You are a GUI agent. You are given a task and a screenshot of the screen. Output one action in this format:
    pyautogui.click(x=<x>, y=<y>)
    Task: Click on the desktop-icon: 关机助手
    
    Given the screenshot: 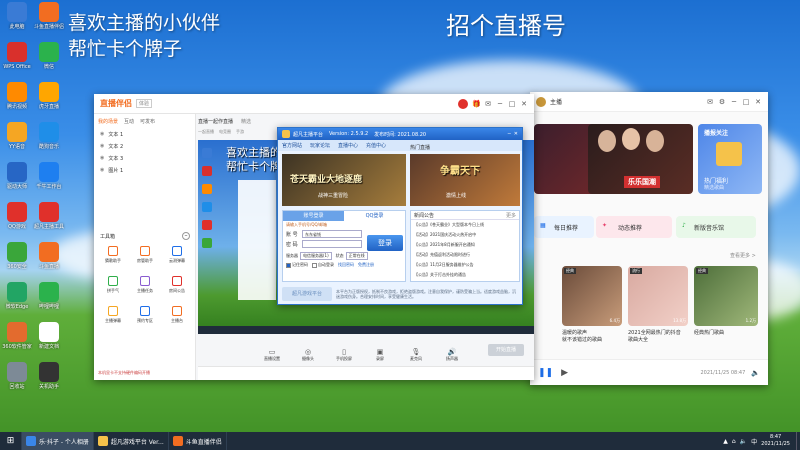 What is the action you would take?
    pyautogui.click(x=49, y=376)
    